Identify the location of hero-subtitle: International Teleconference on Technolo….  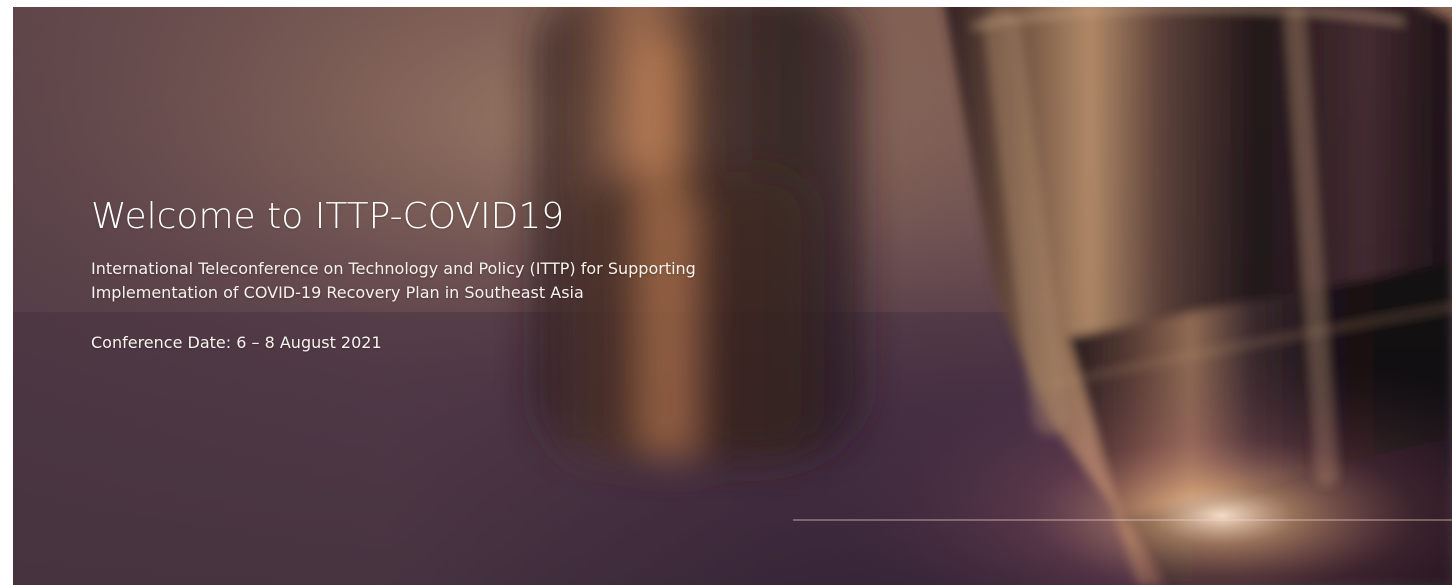
(393, 280).